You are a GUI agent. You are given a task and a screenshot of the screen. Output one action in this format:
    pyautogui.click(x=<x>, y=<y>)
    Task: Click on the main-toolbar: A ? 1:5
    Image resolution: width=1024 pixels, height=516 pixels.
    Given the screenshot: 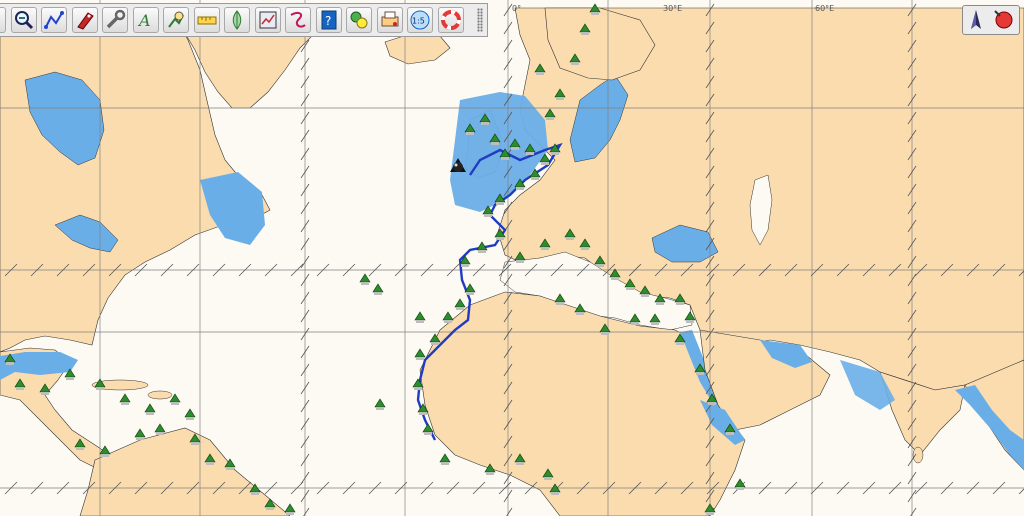 What is the action you would take?
    pyautogui.click(x=244, y=20)
    